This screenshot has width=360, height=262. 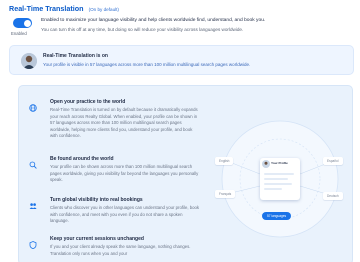 What do you see at coordinates (33, 203) in the screenshot?
I see `bookings-icon` at bounding box center [33, 203].